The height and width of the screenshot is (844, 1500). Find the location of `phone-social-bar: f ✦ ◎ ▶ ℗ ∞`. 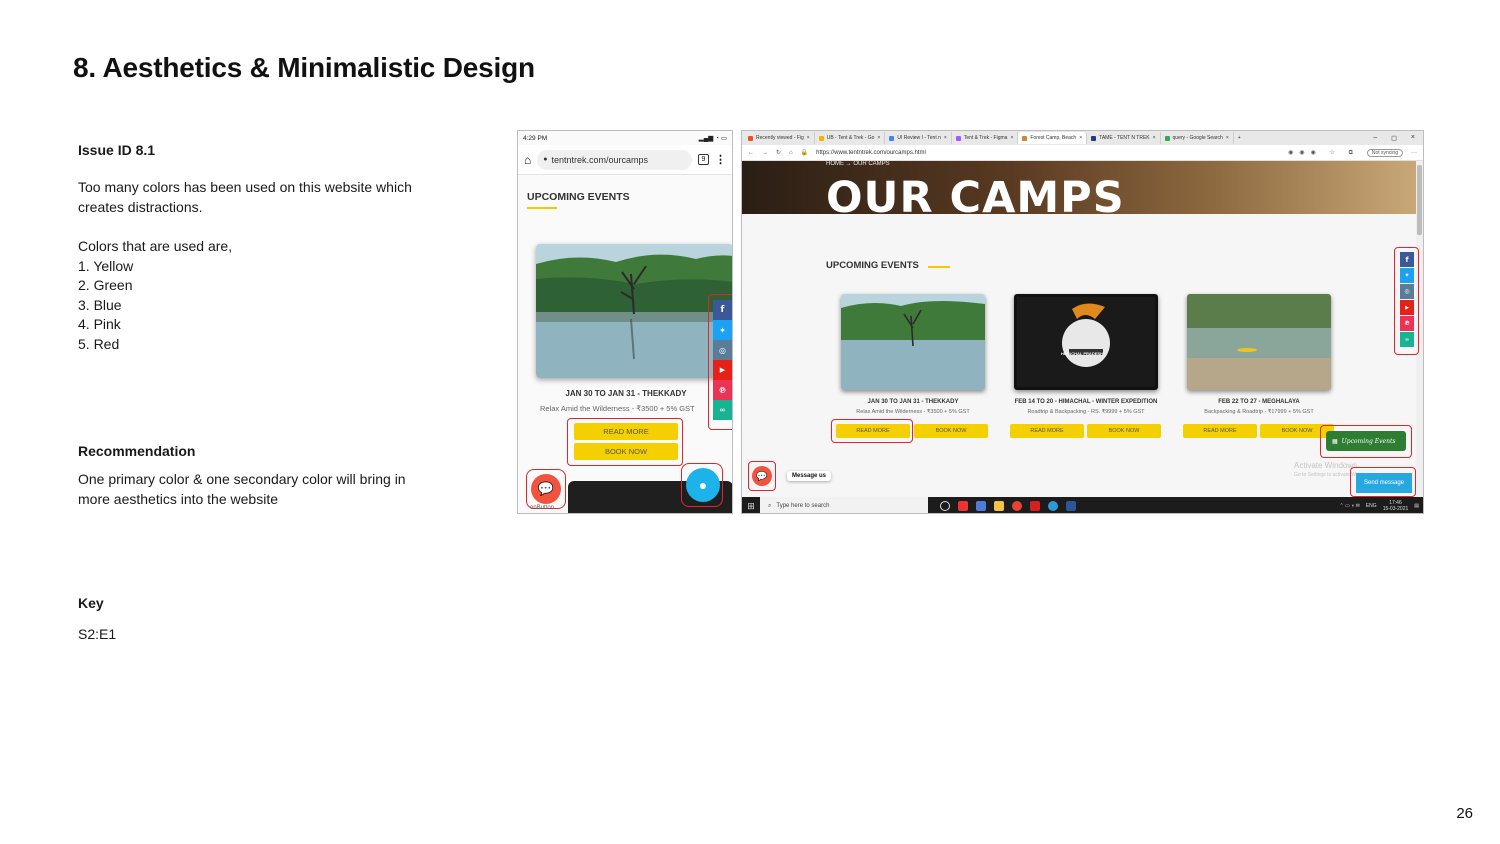

phone-social-bar: f ✦ ◎ ▶ ℗ ∞ is located at coordinates (722, 360).